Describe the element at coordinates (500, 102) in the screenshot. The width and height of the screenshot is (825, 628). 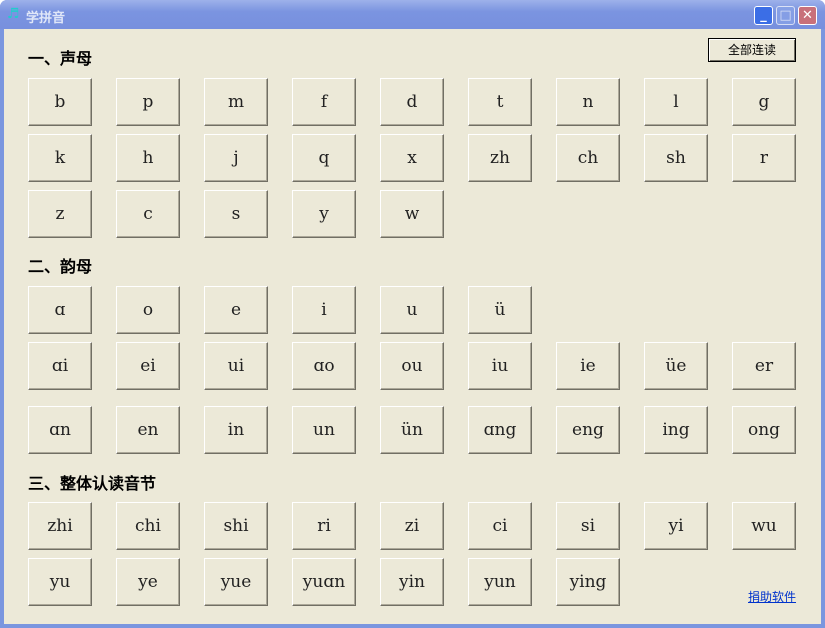
I see `pinyin-button: t` at that location.